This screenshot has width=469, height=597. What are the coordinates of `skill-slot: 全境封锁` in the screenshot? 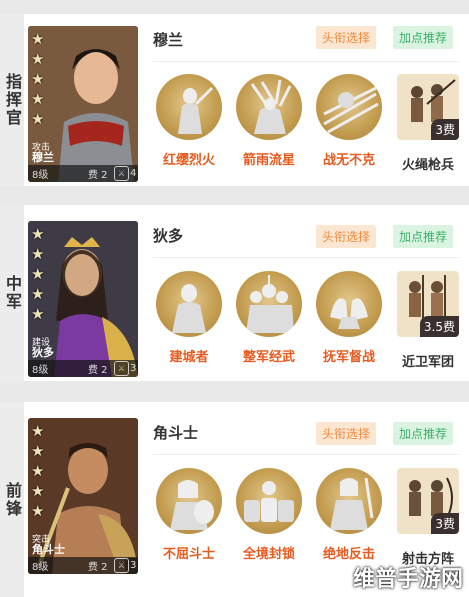 It's located at (269, 515).